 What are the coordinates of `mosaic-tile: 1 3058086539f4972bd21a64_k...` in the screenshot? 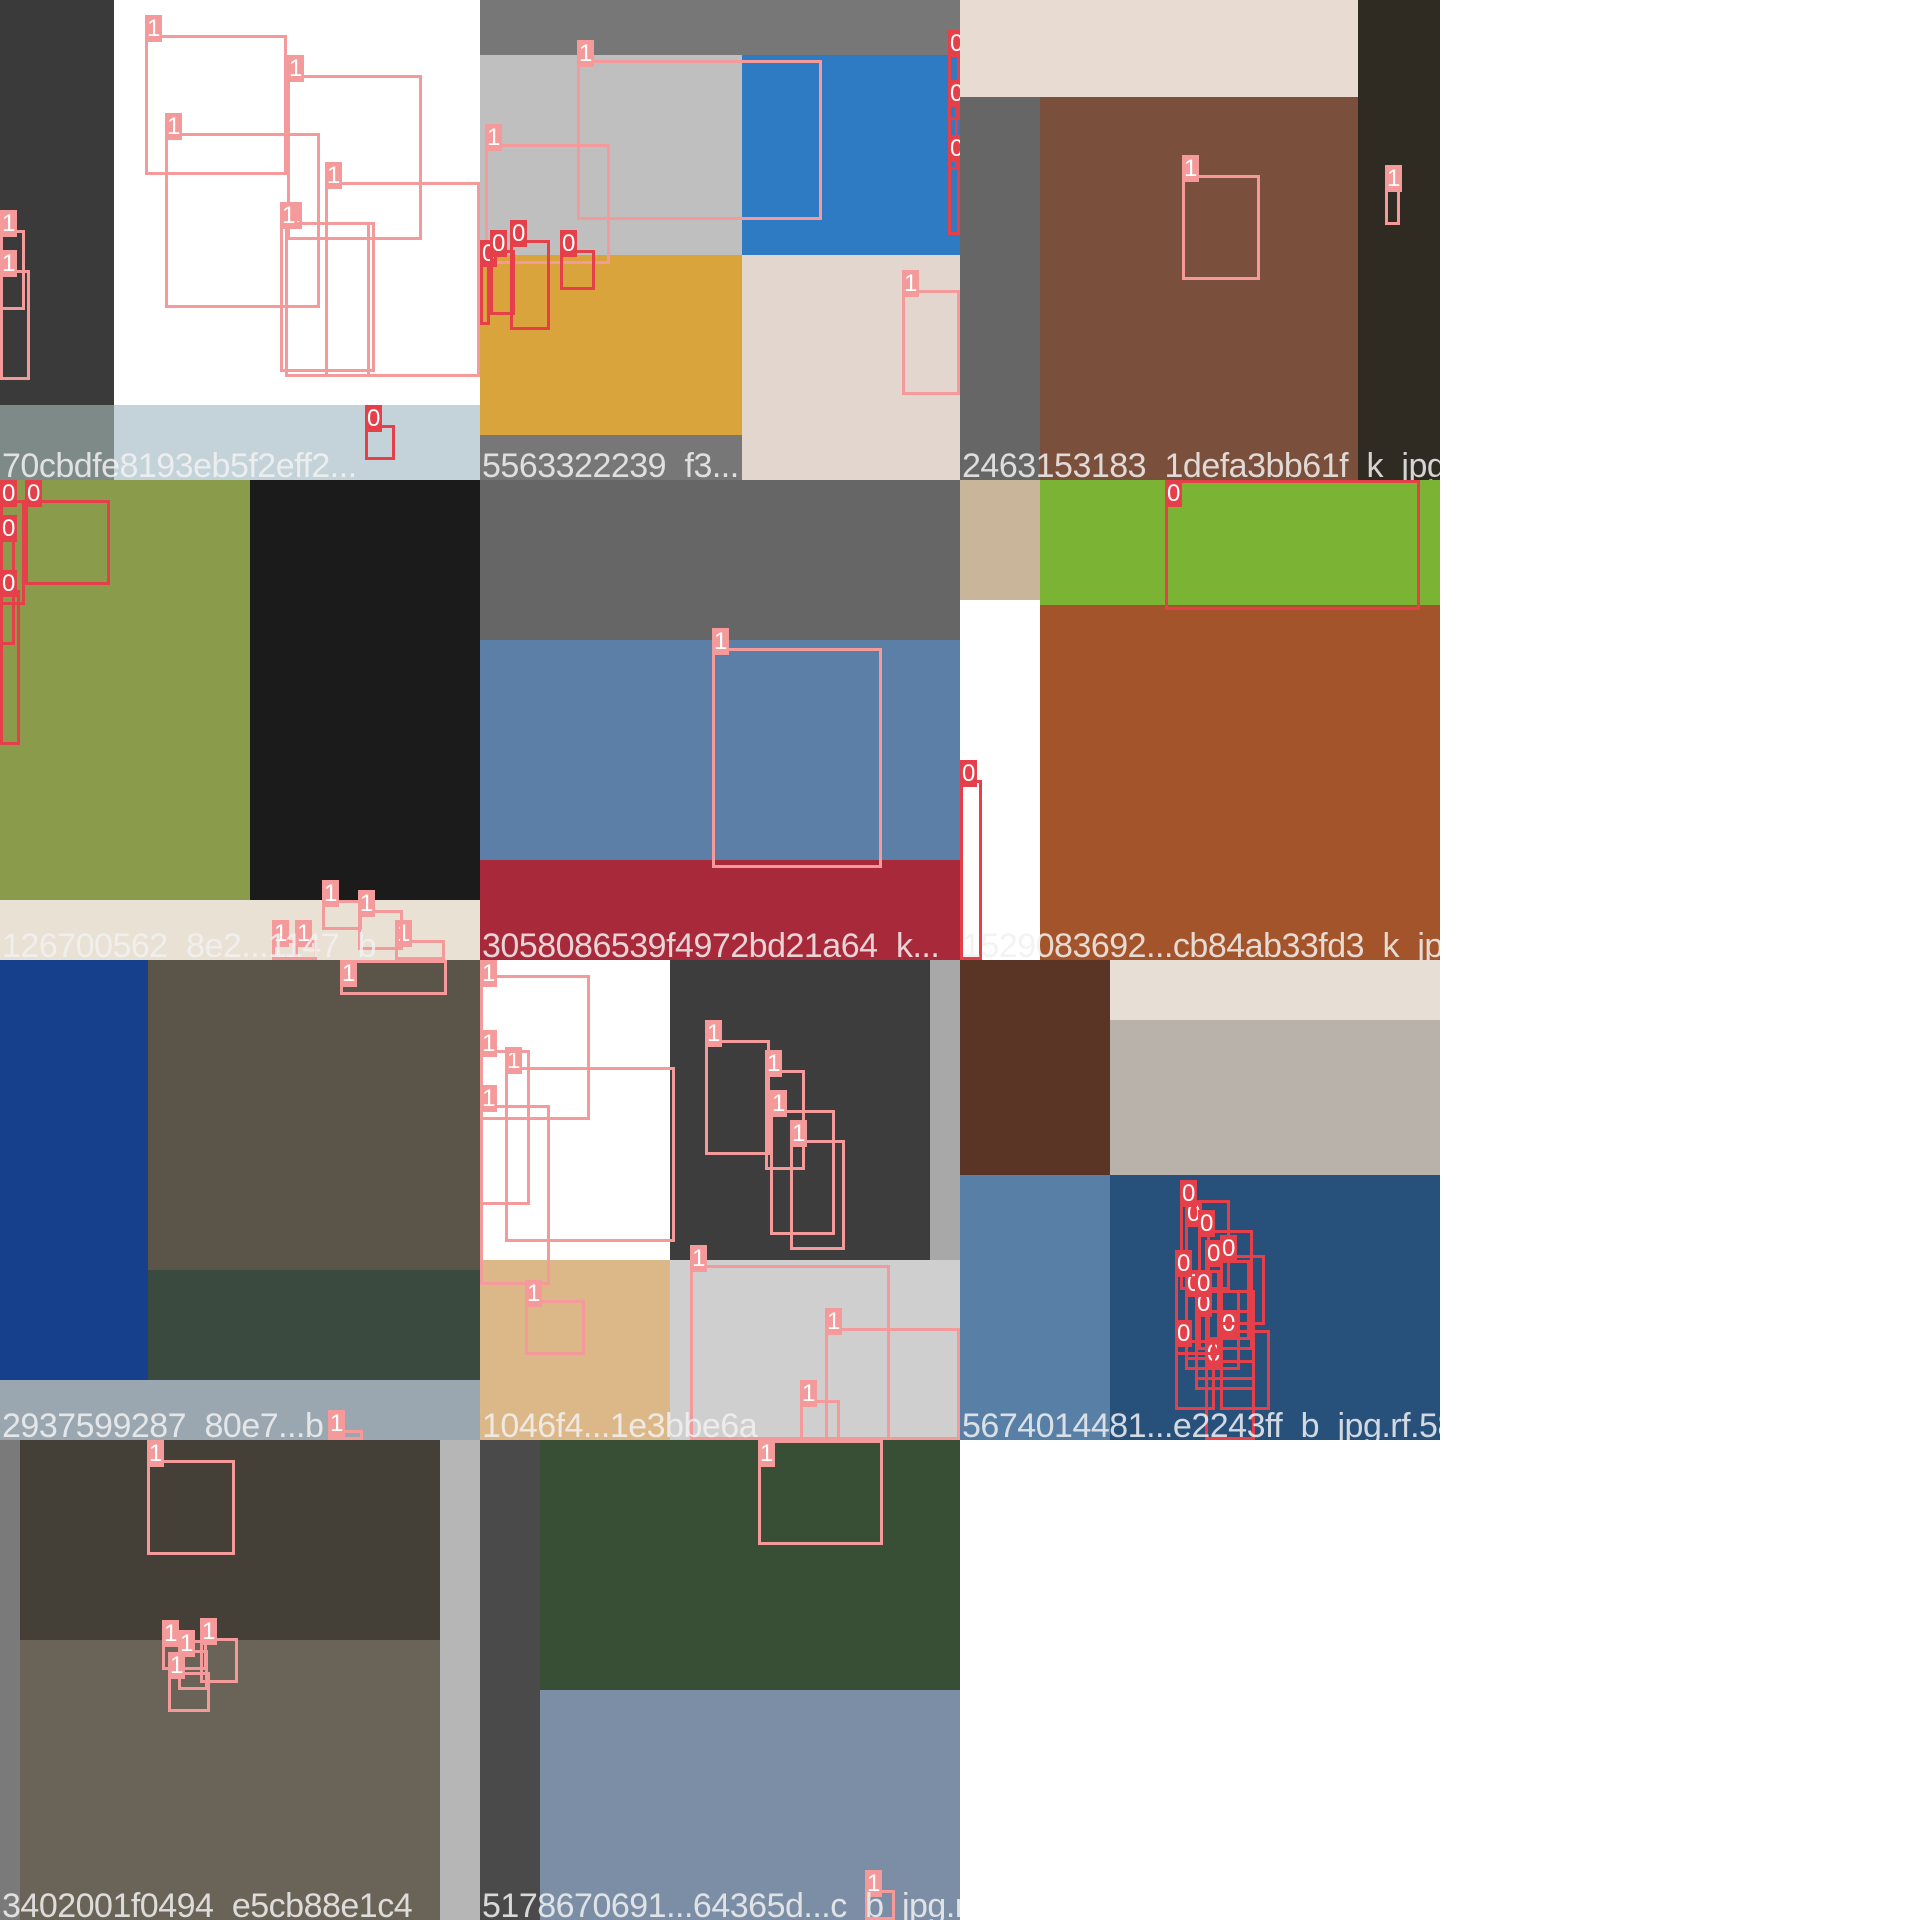 It's located at (720, 720).